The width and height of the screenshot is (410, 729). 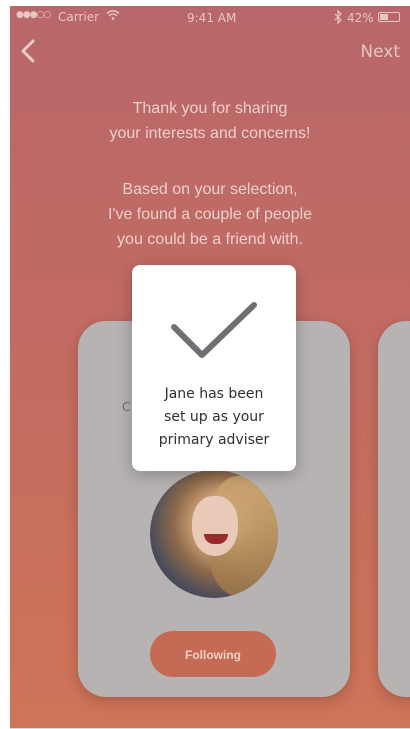 I want to click on intro-line-2: your interests and concerns!, so click(x=210, y=133).